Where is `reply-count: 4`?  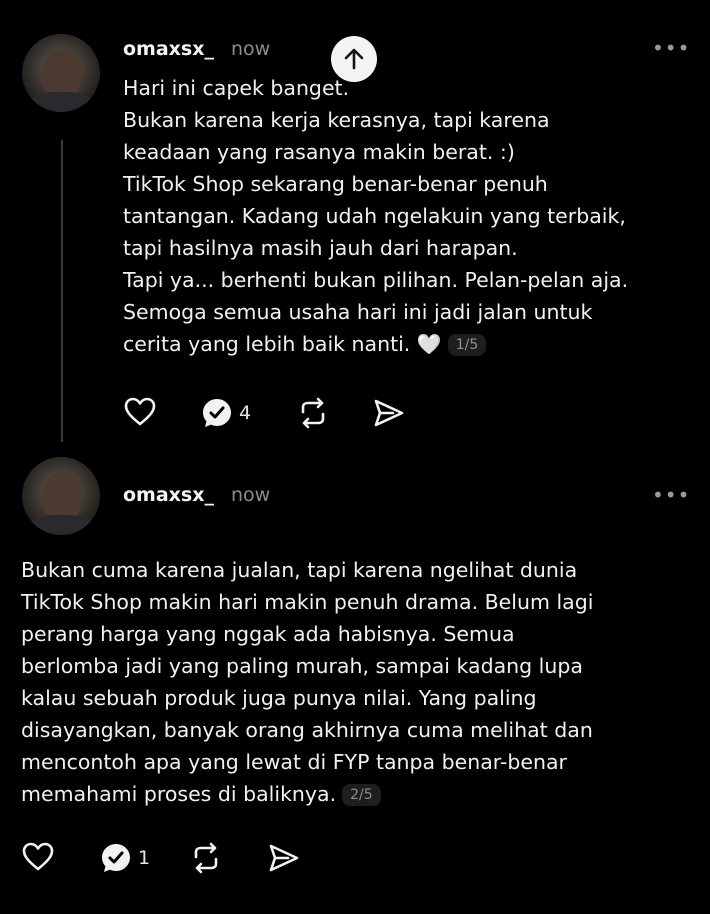
reply-count: 4 is located at coordinates (245, 413).